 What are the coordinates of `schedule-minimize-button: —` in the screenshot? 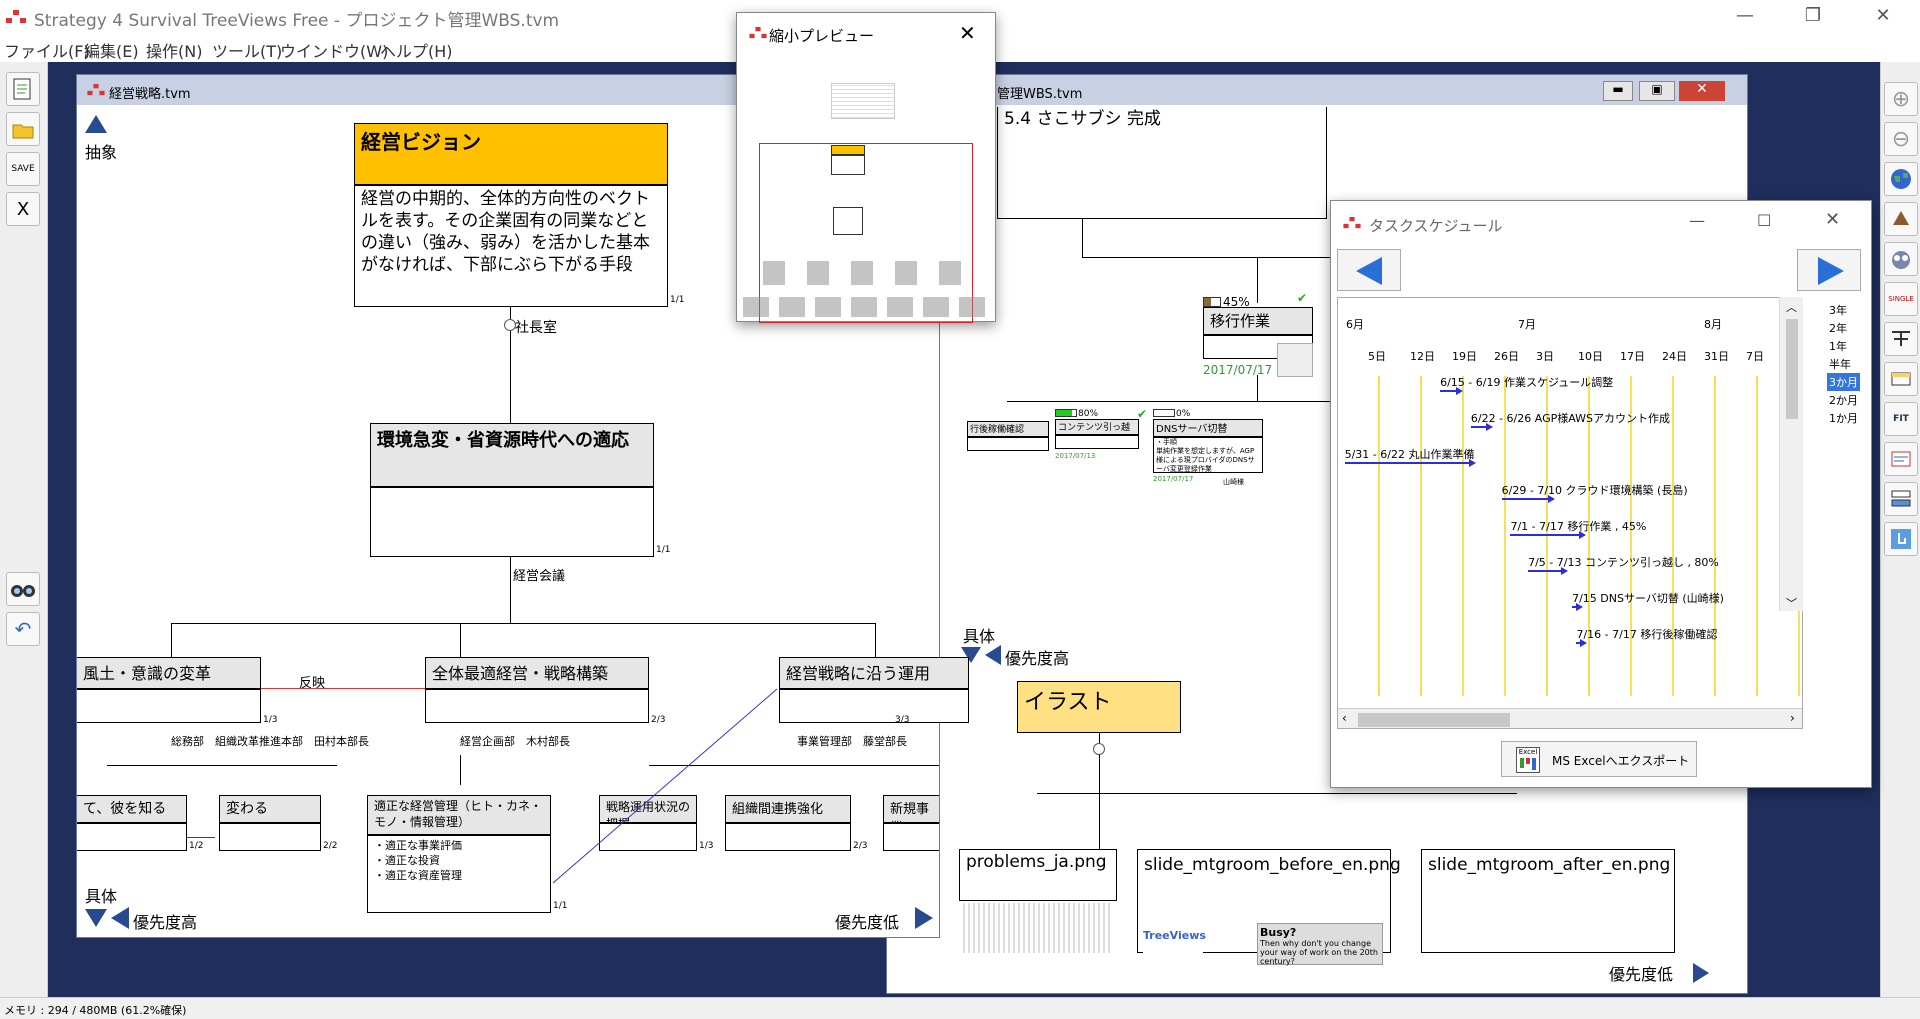 It's located at (1697, 220).